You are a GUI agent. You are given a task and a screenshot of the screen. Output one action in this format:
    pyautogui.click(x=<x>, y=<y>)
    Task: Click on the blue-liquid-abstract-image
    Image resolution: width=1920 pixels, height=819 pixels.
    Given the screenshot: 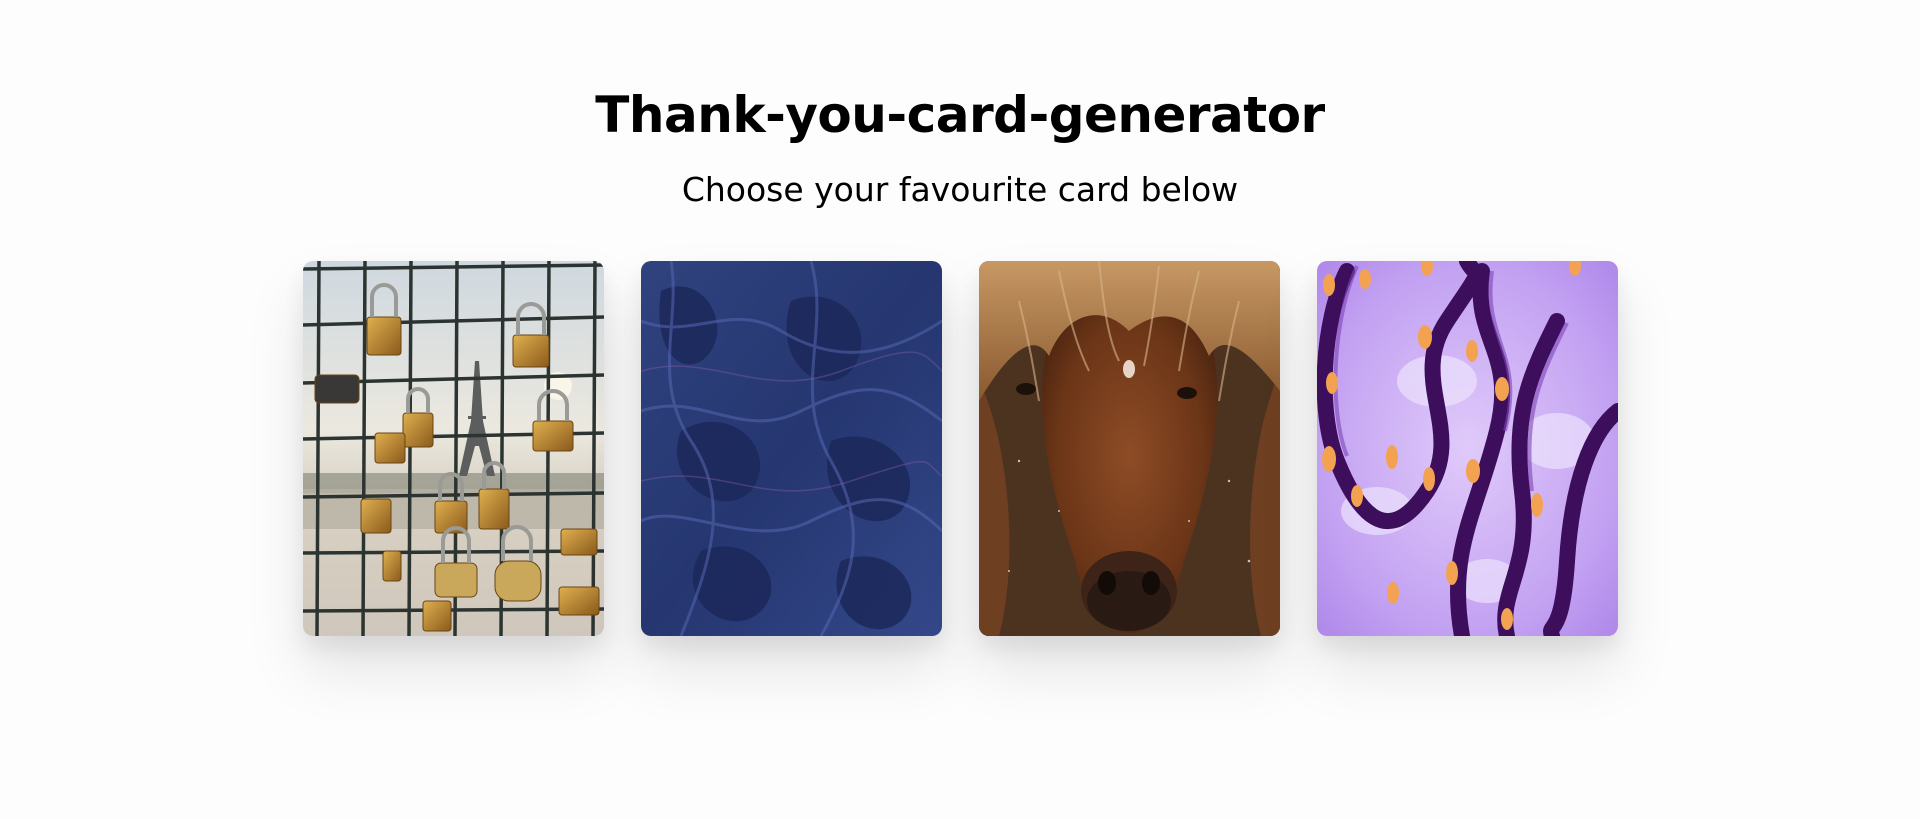 What is the action you would take?
    pyautogui.click(x=791, y=448)
    